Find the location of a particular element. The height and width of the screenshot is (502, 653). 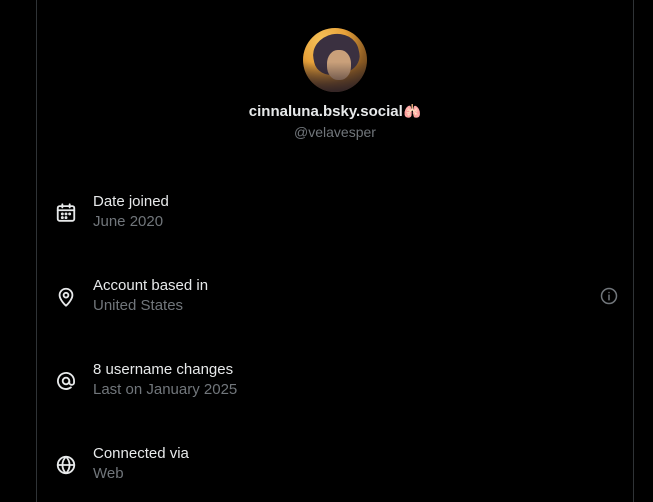

row-date-joined: Date joined June 2020 is located at coordinates (335, 214).